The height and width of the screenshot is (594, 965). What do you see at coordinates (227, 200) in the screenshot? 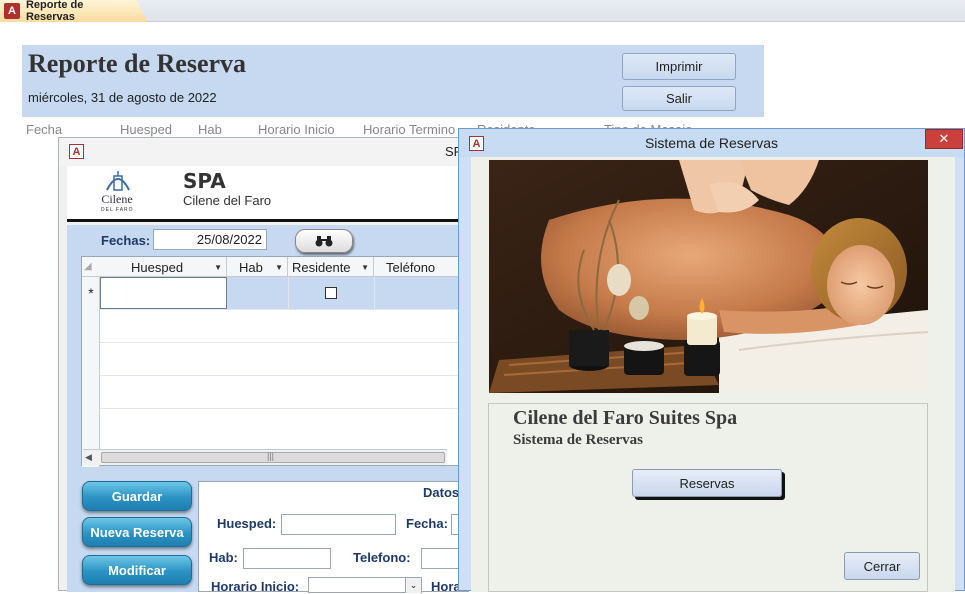
I see `spa-subtitle: Cilene del Faro` at bounding box center [227, 200].